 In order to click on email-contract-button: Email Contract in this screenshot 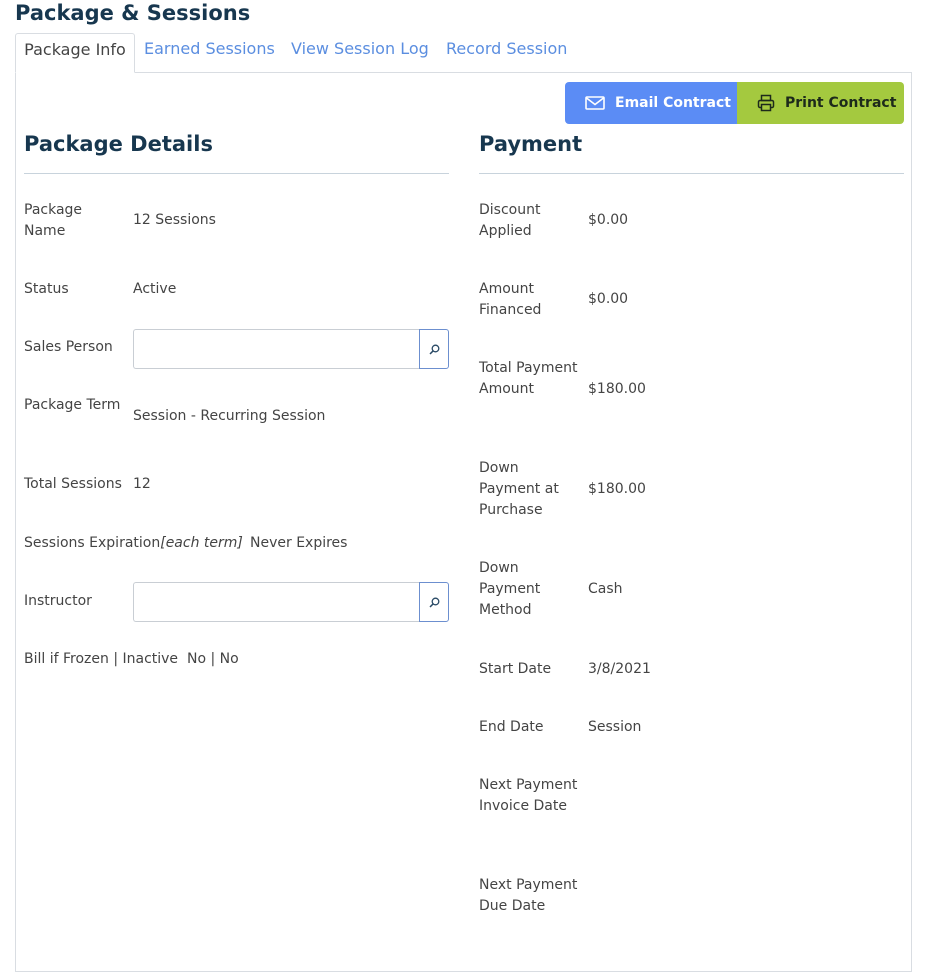, I will do `click(651, 103)`.